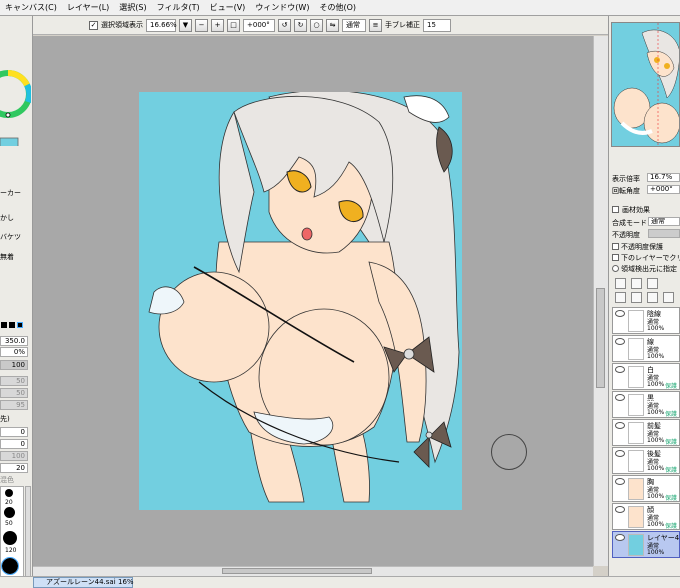 The image size is (680, 588). I want to click on selection-source-radio, so click(615, 268).